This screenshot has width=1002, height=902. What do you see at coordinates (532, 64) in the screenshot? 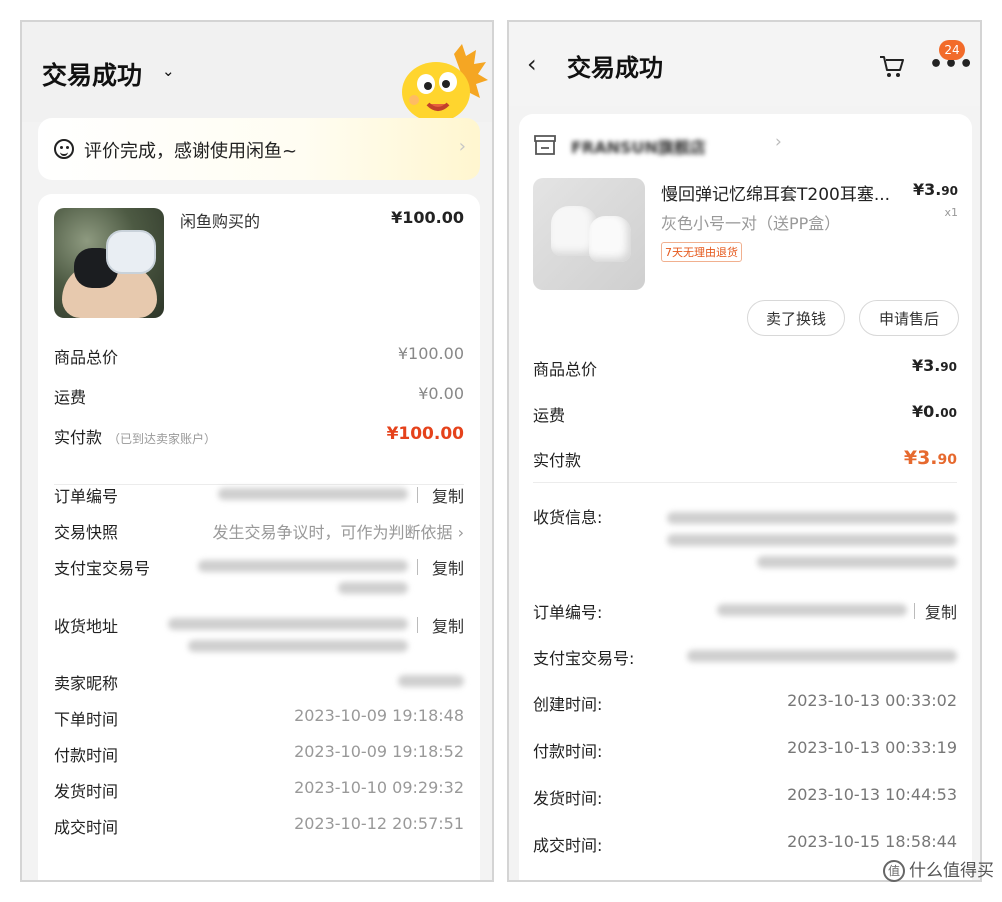
I see `back-arrow-icon: ‹` at bounding box center [532, 64].